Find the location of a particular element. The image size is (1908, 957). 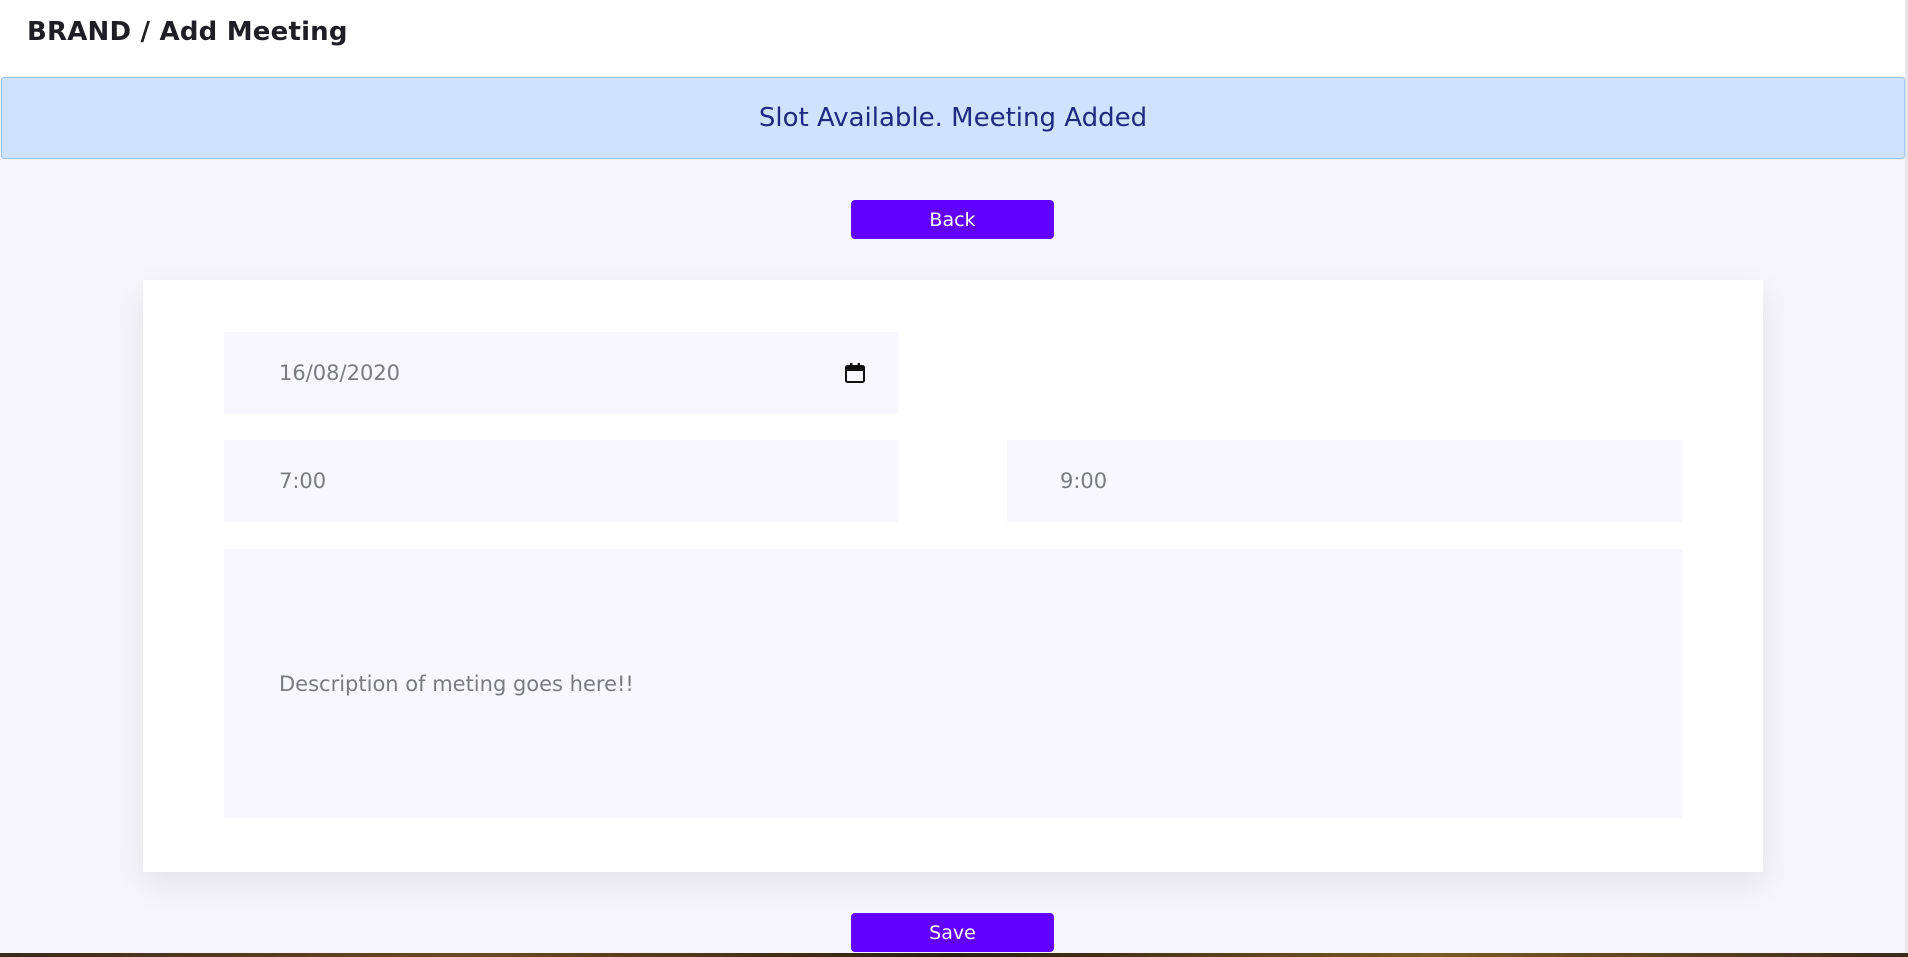

breadcrumb: BRAND / Add Meeting is located at coordinates (187, 32).